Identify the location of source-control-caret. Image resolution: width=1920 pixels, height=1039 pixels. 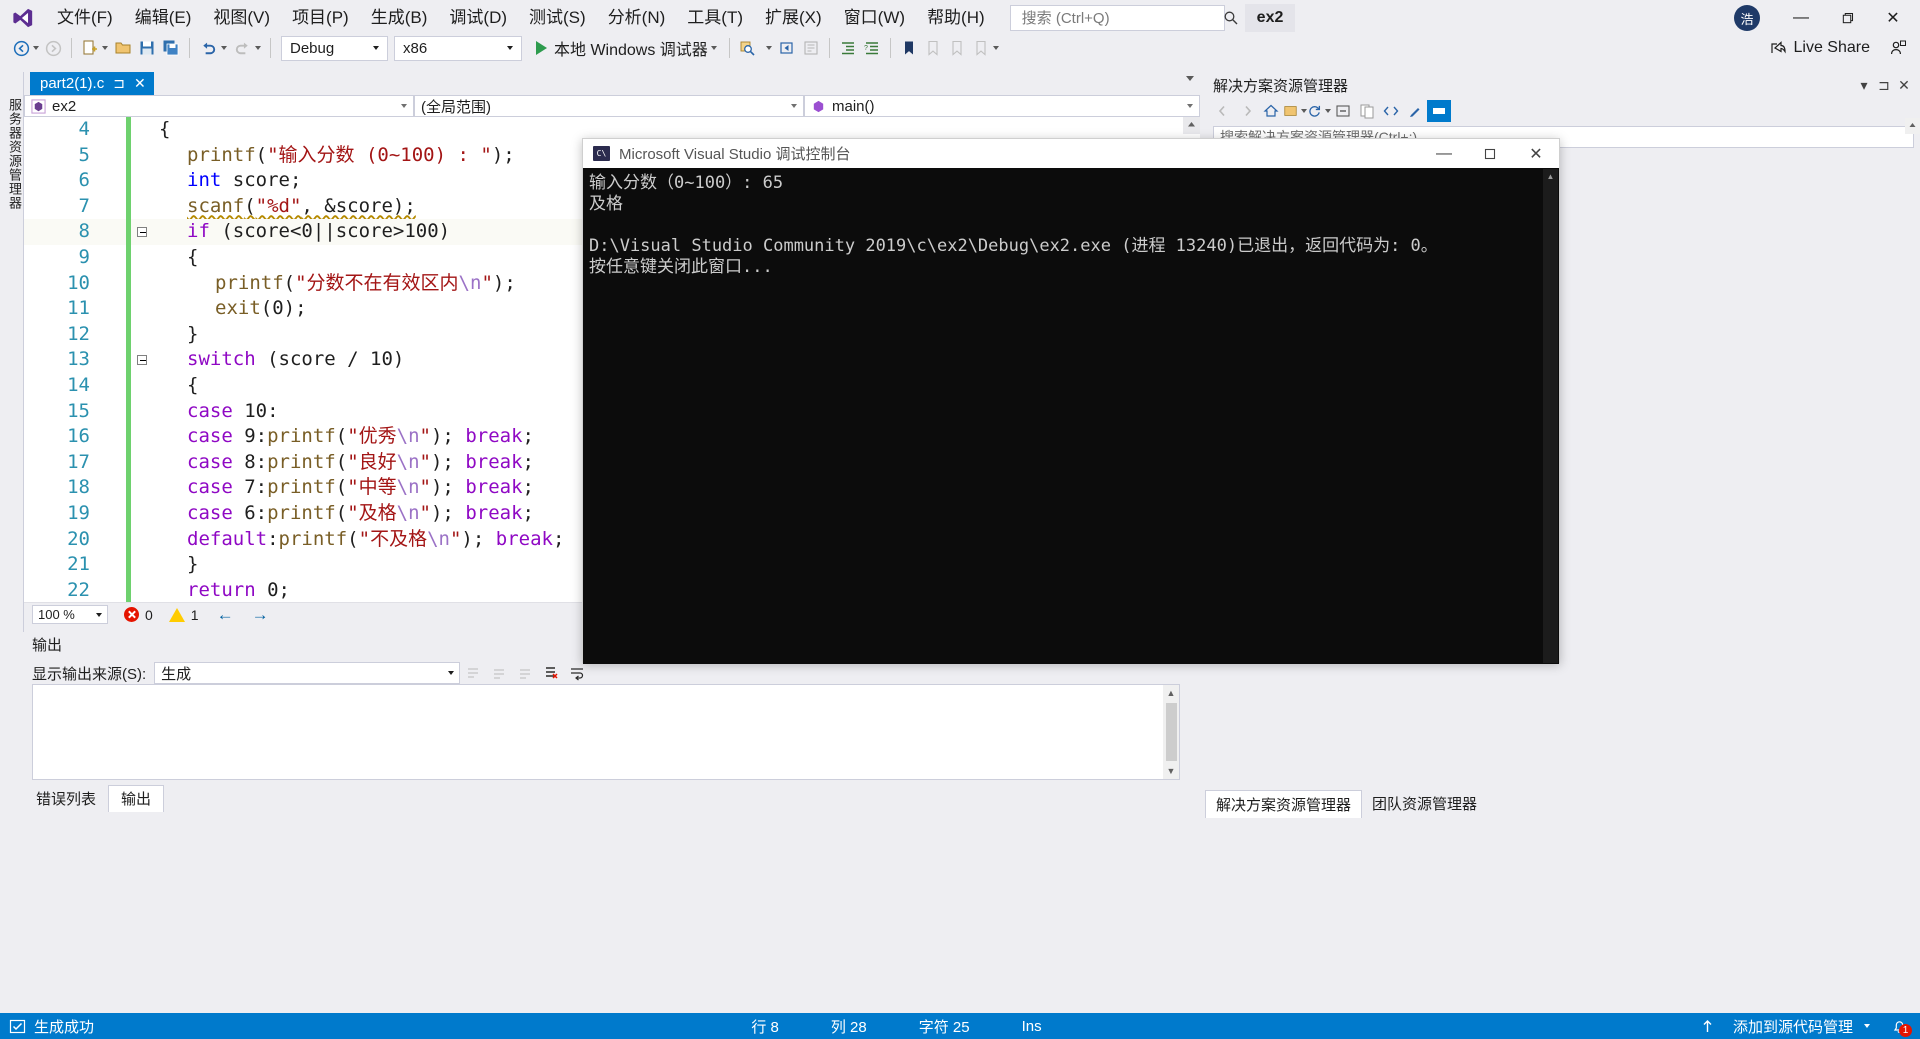
(1867, 1026).